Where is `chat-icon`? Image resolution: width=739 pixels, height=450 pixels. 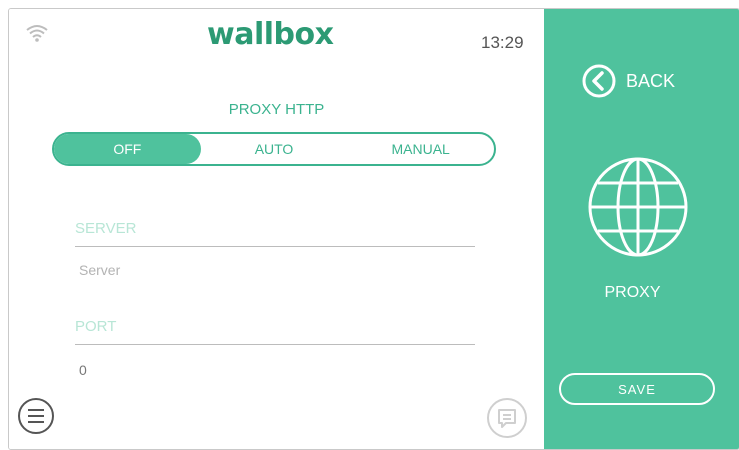
chat-icon is located at coordinates (507, 418).